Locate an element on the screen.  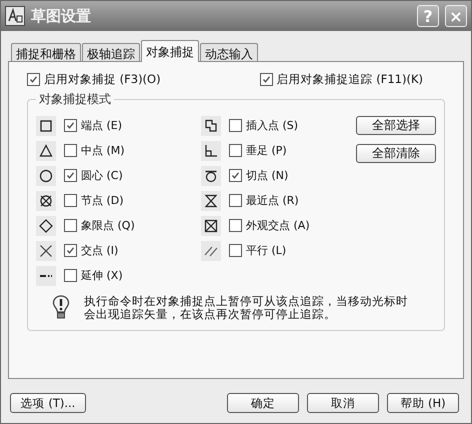
clear-button: 全部清除 is located at coordinates (396, 153).